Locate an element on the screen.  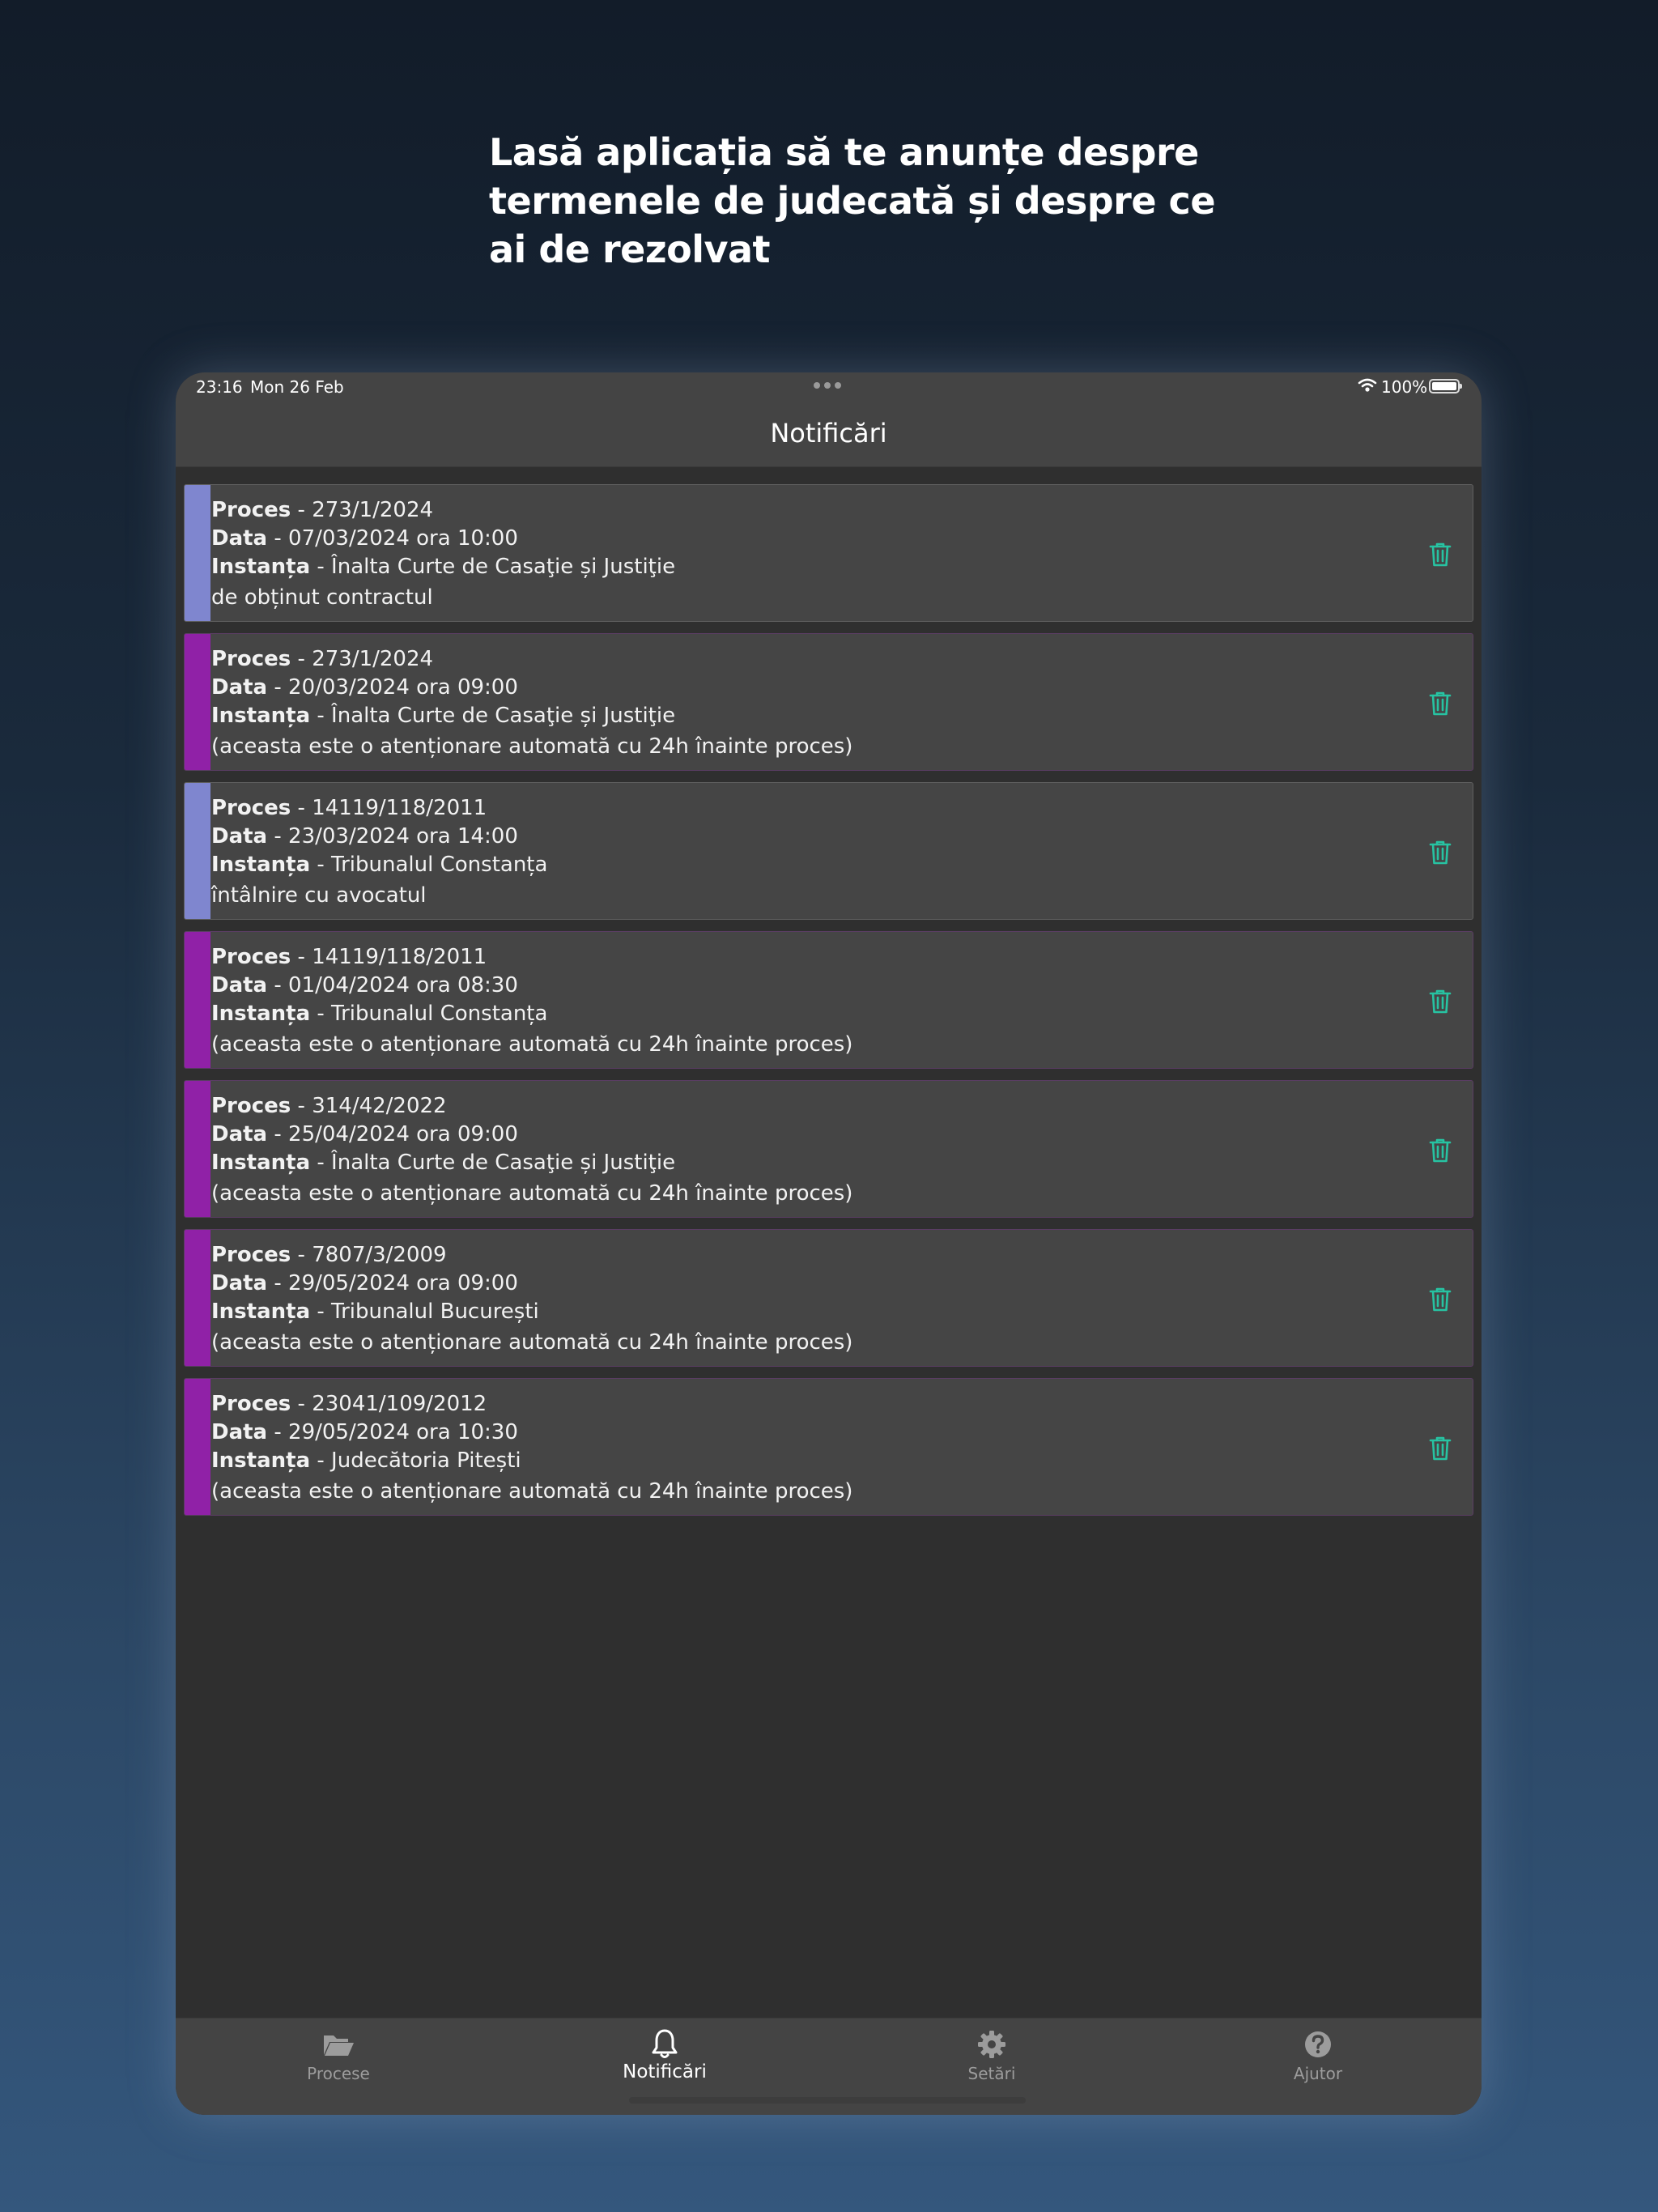
proces-number: 23041/109/2012 is located at coordinates (399, 1404).